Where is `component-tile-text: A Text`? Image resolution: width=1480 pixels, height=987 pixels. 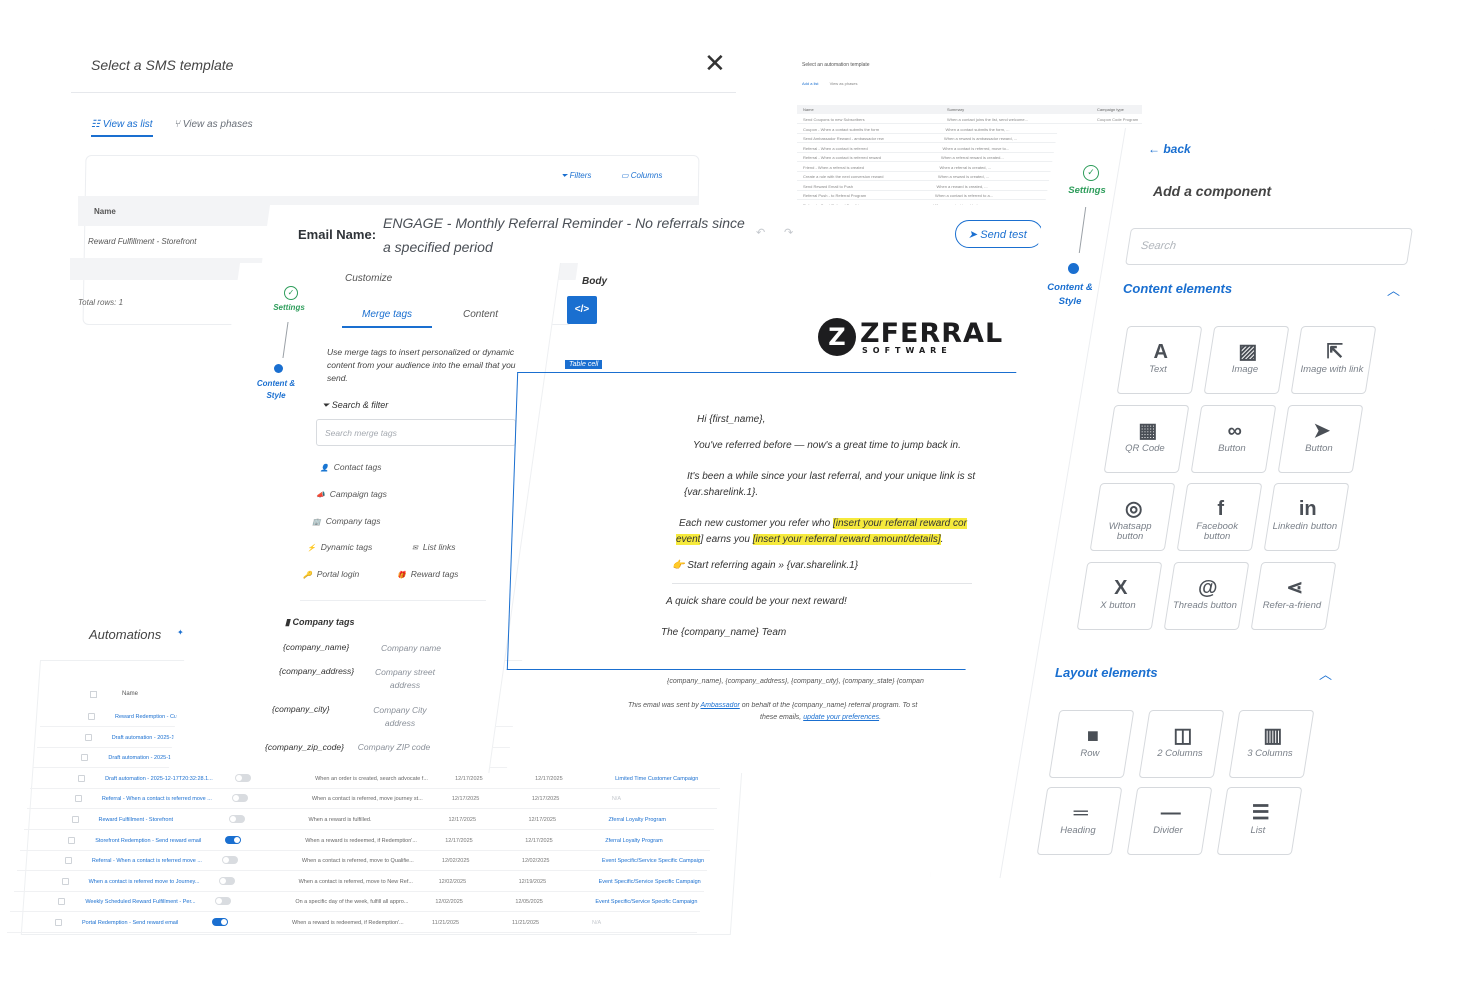
component-tile-text: A Text is located at coordinates (1159, 360).